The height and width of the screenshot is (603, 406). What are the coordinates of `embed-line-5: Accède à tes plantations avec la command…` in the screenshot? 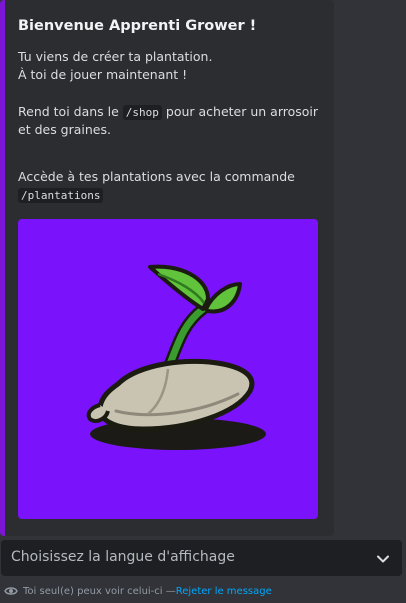 It's located at (156, 176).